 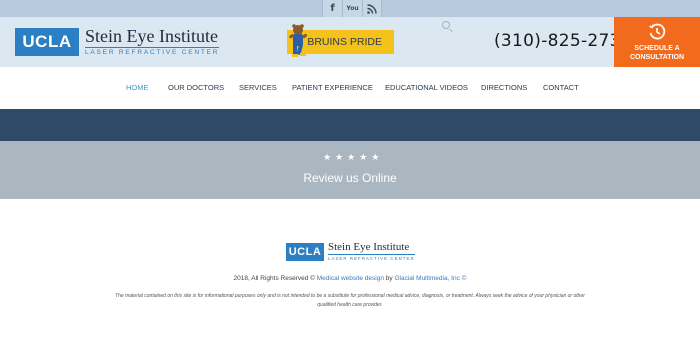 What do you see at coordinates (389, 278) in the screenshot?
I see `by-text: by` at bounding box center [389, 278].